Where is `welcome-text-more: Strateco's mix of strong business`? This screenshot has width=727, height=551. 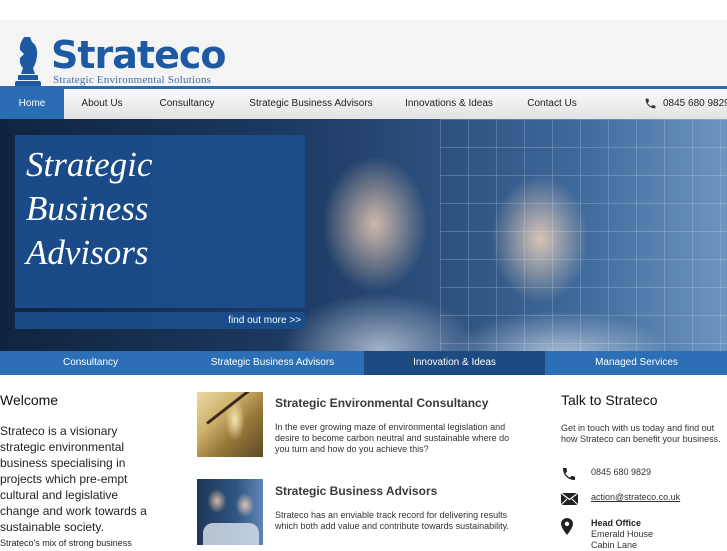
welcome-text-more: Strateco's mix of strong business is located at coordinates (66, 543).